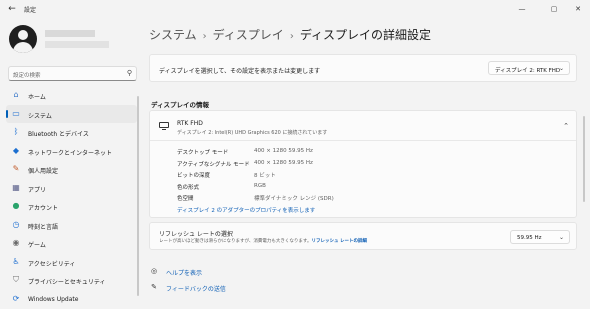  I want to click on wifi-icon: ◆, so click(16, 150).